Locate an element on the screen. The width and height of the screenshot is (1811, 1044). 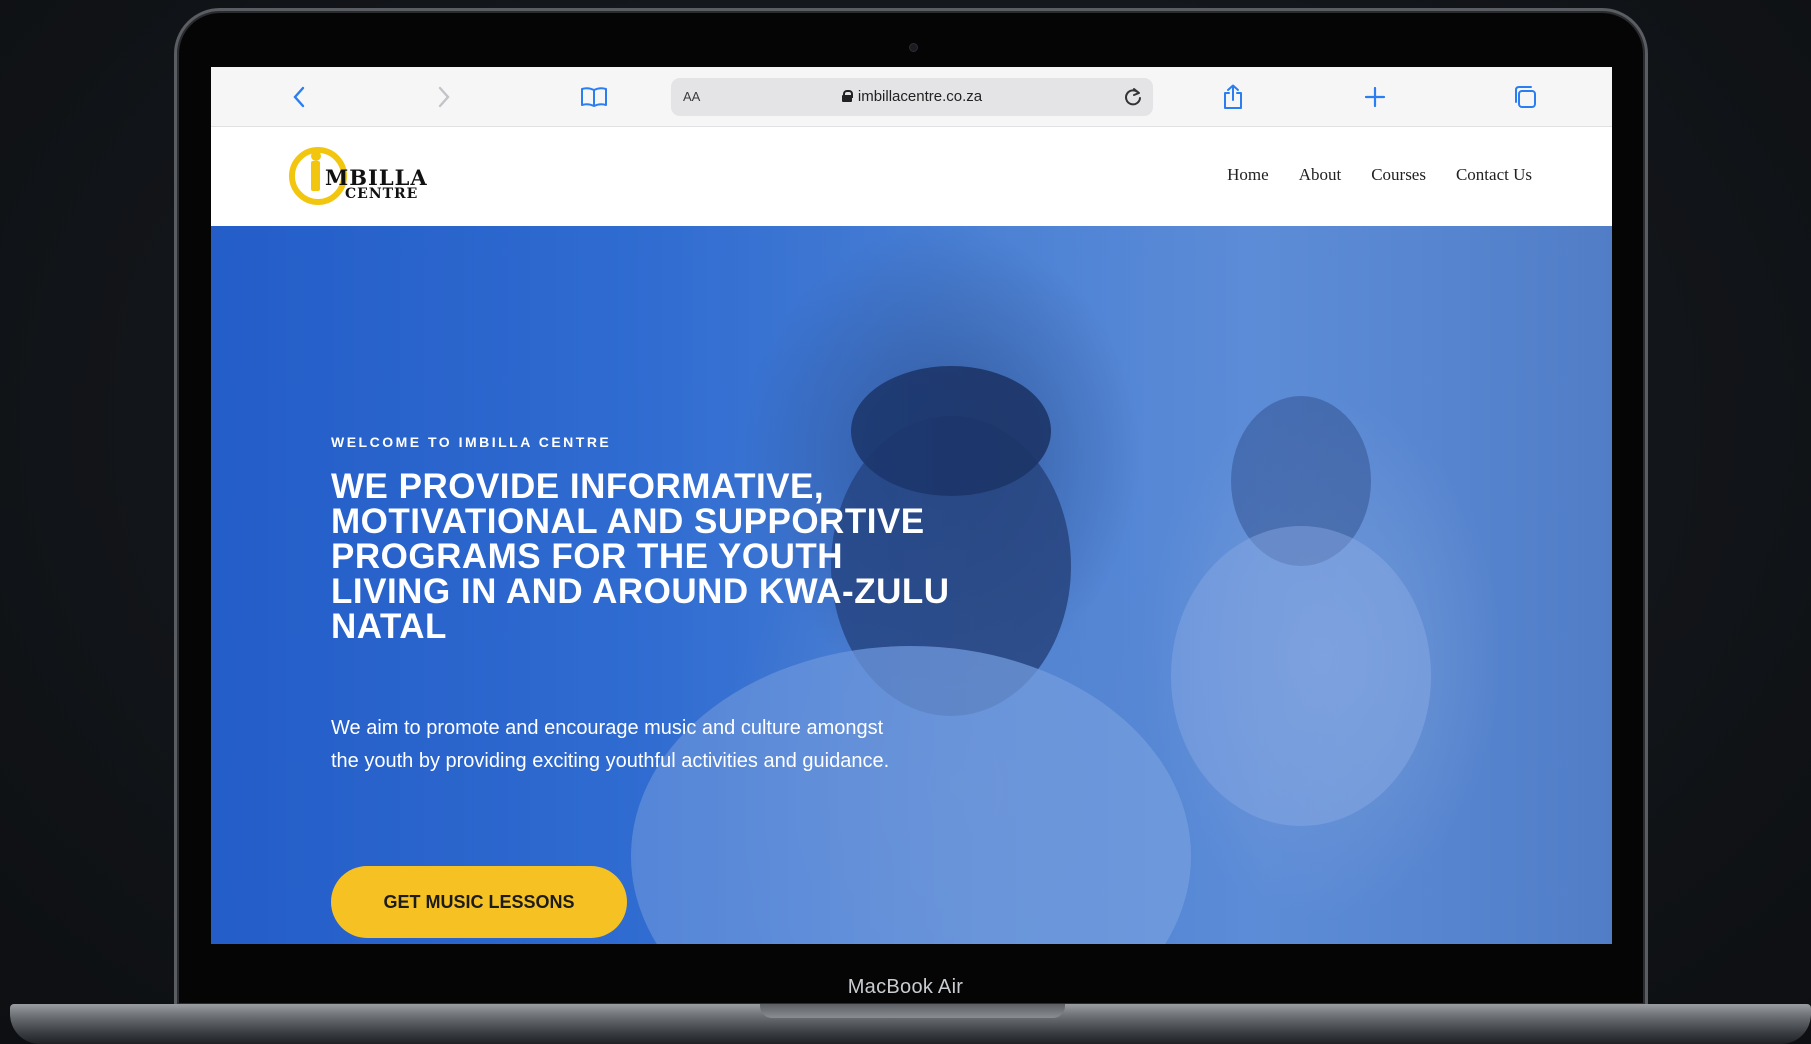
url-display: imbillacentre.co.za is located at coordinates (912, 96).